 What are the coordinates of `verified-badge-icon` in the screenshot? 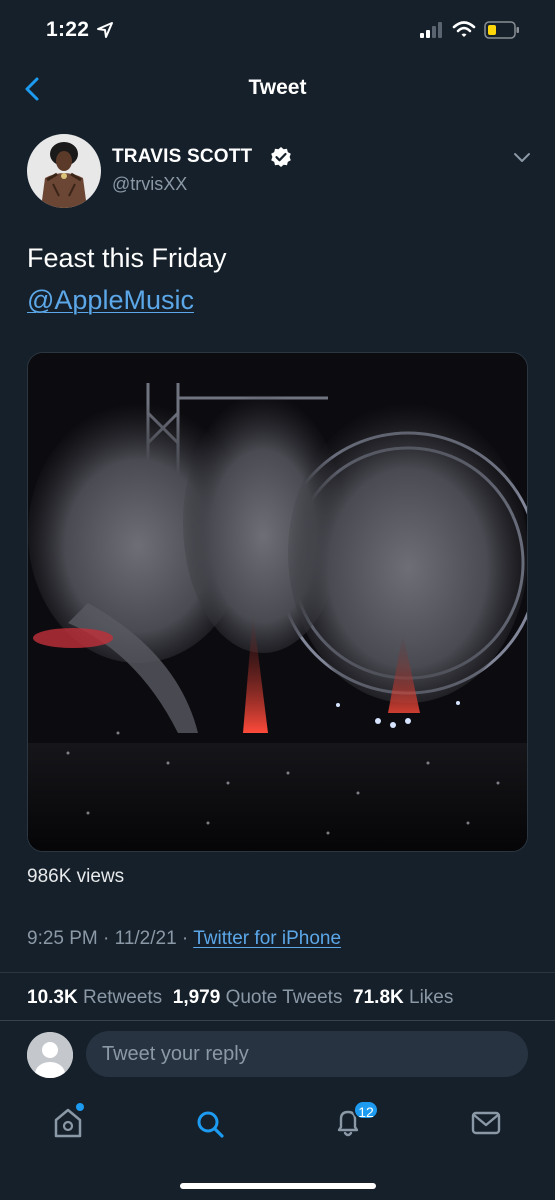 It's located at (281, 157).